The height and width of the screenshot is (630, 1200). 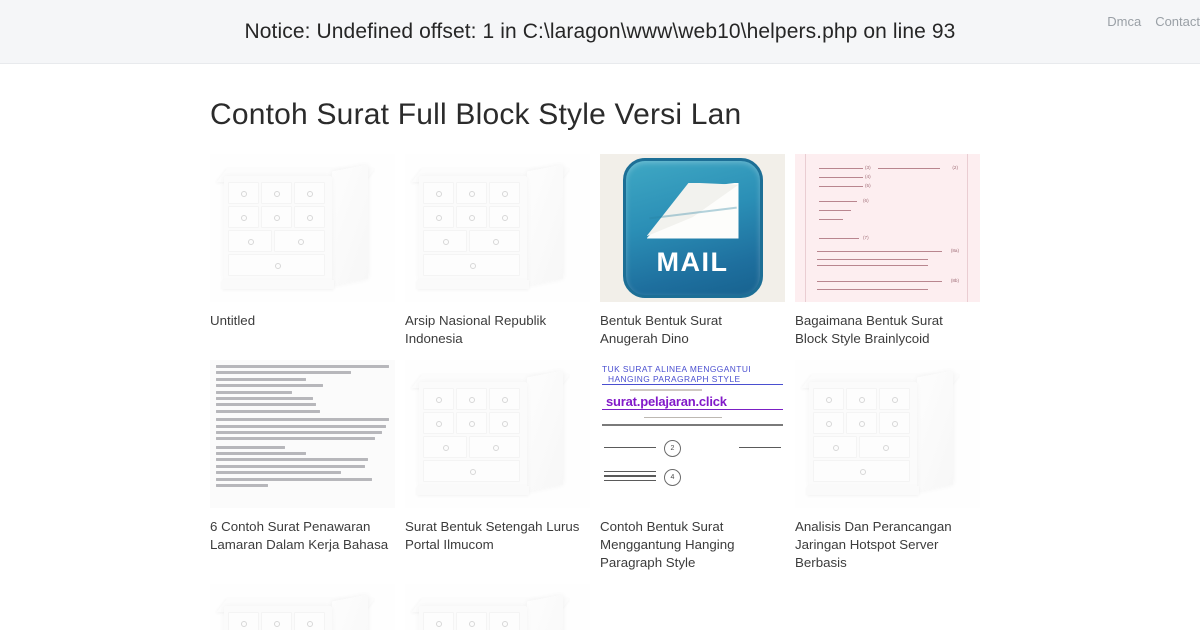 I want to click on mail-icon-background: MAIL, so click(x=692, y=228).